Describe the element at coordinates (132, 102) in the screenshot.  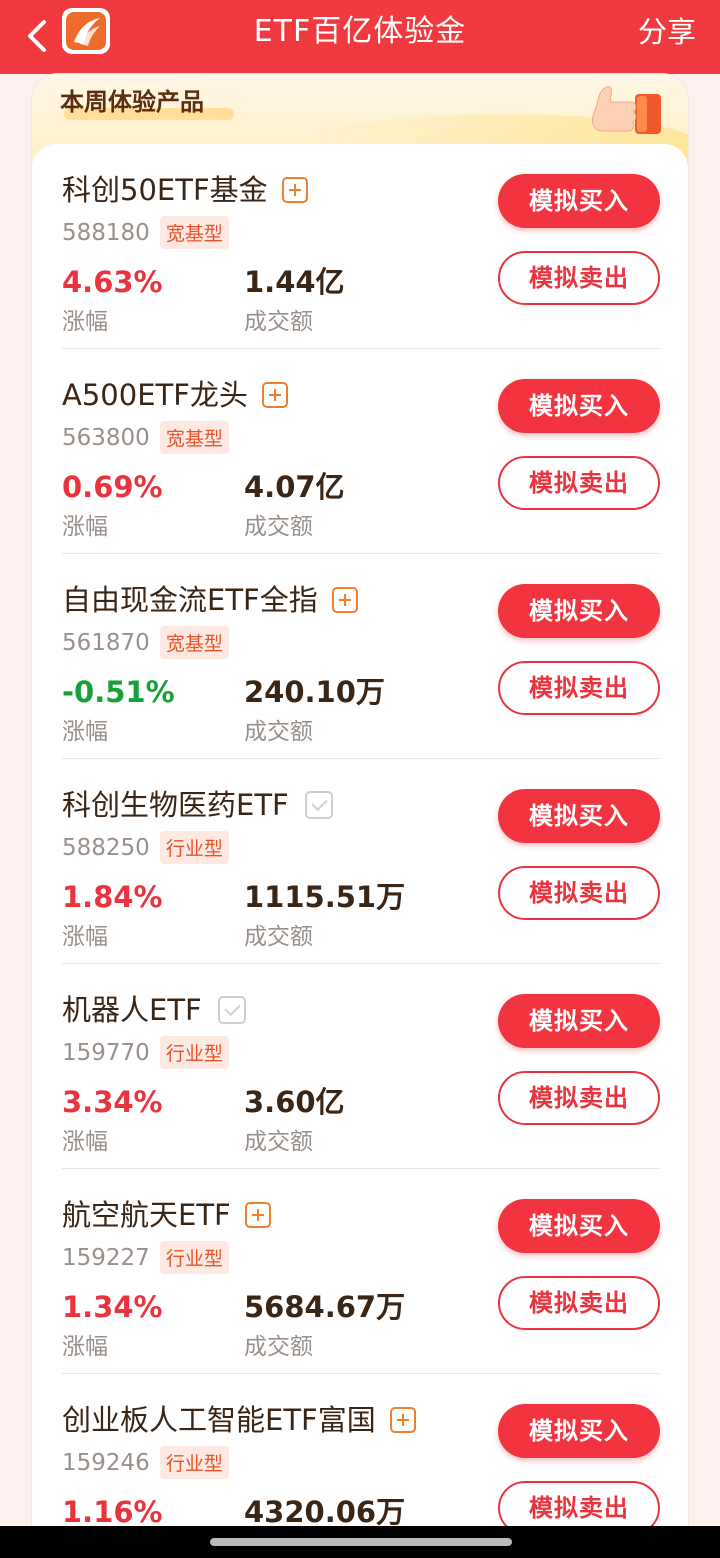
I see `section-title: 本周体验产品` at that location.